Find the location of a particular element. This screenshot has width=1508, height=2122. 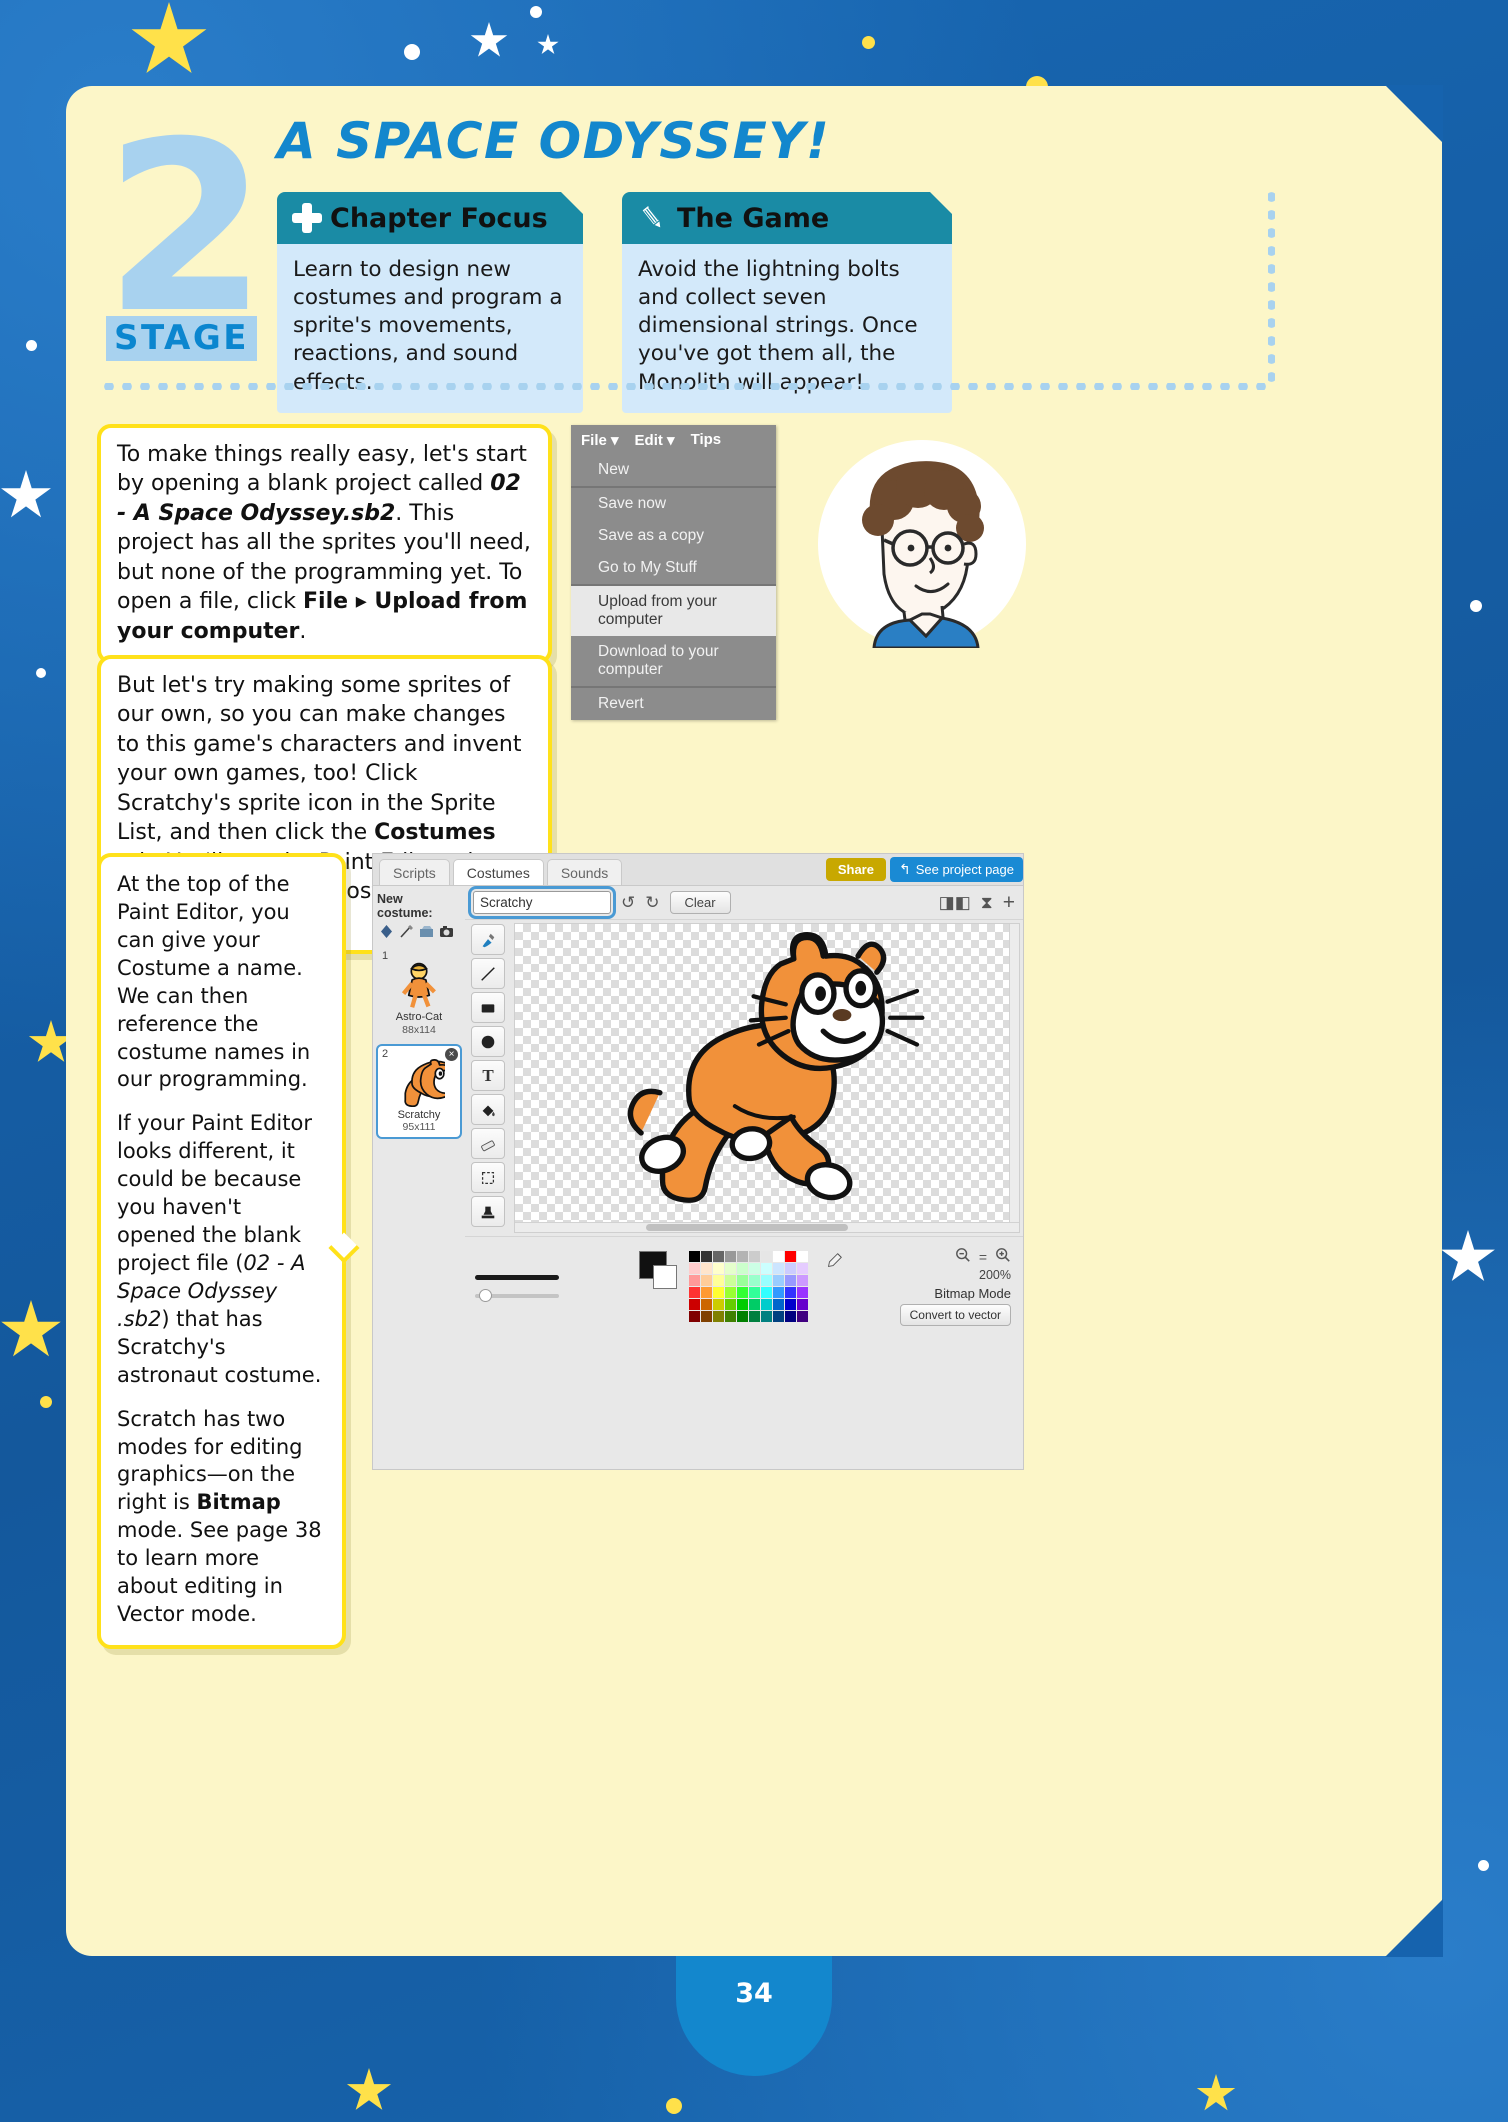

file-menu-item: Upload from your computer is located at coordinates (673, 610).